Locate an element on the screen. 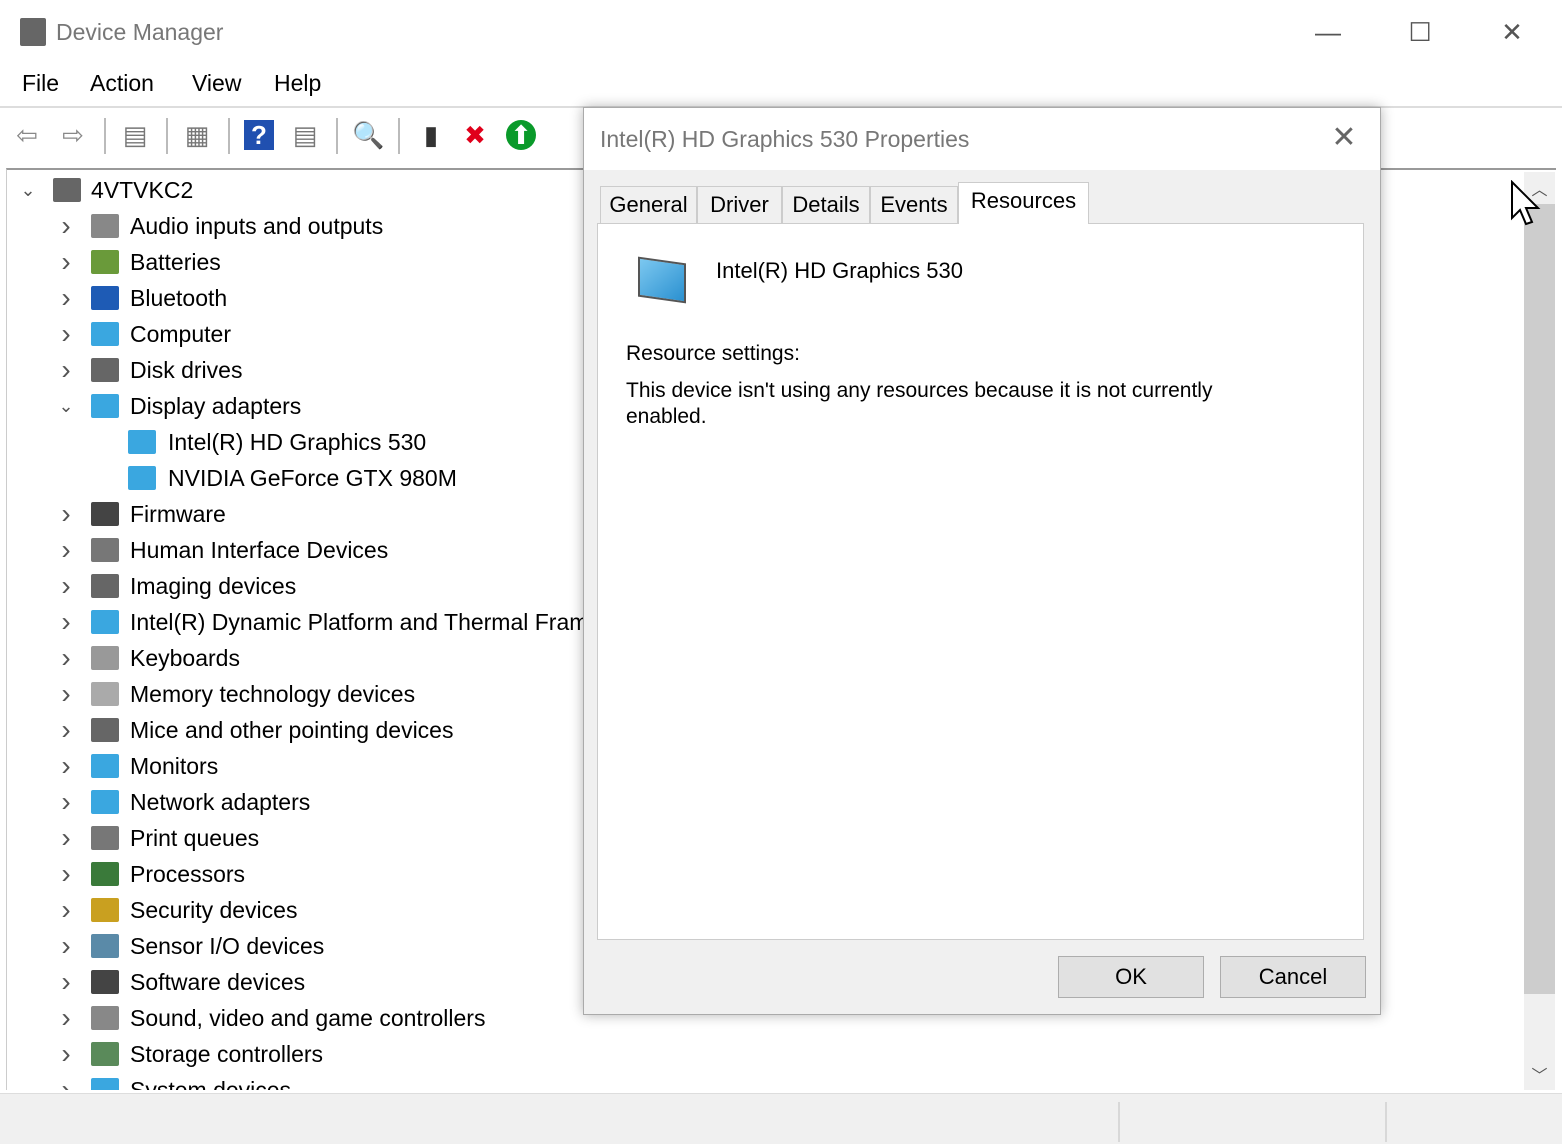 This screenshot has height=1144, width=1562. show-action-pane-icon: ▤ is located at coordinates (305, 135).